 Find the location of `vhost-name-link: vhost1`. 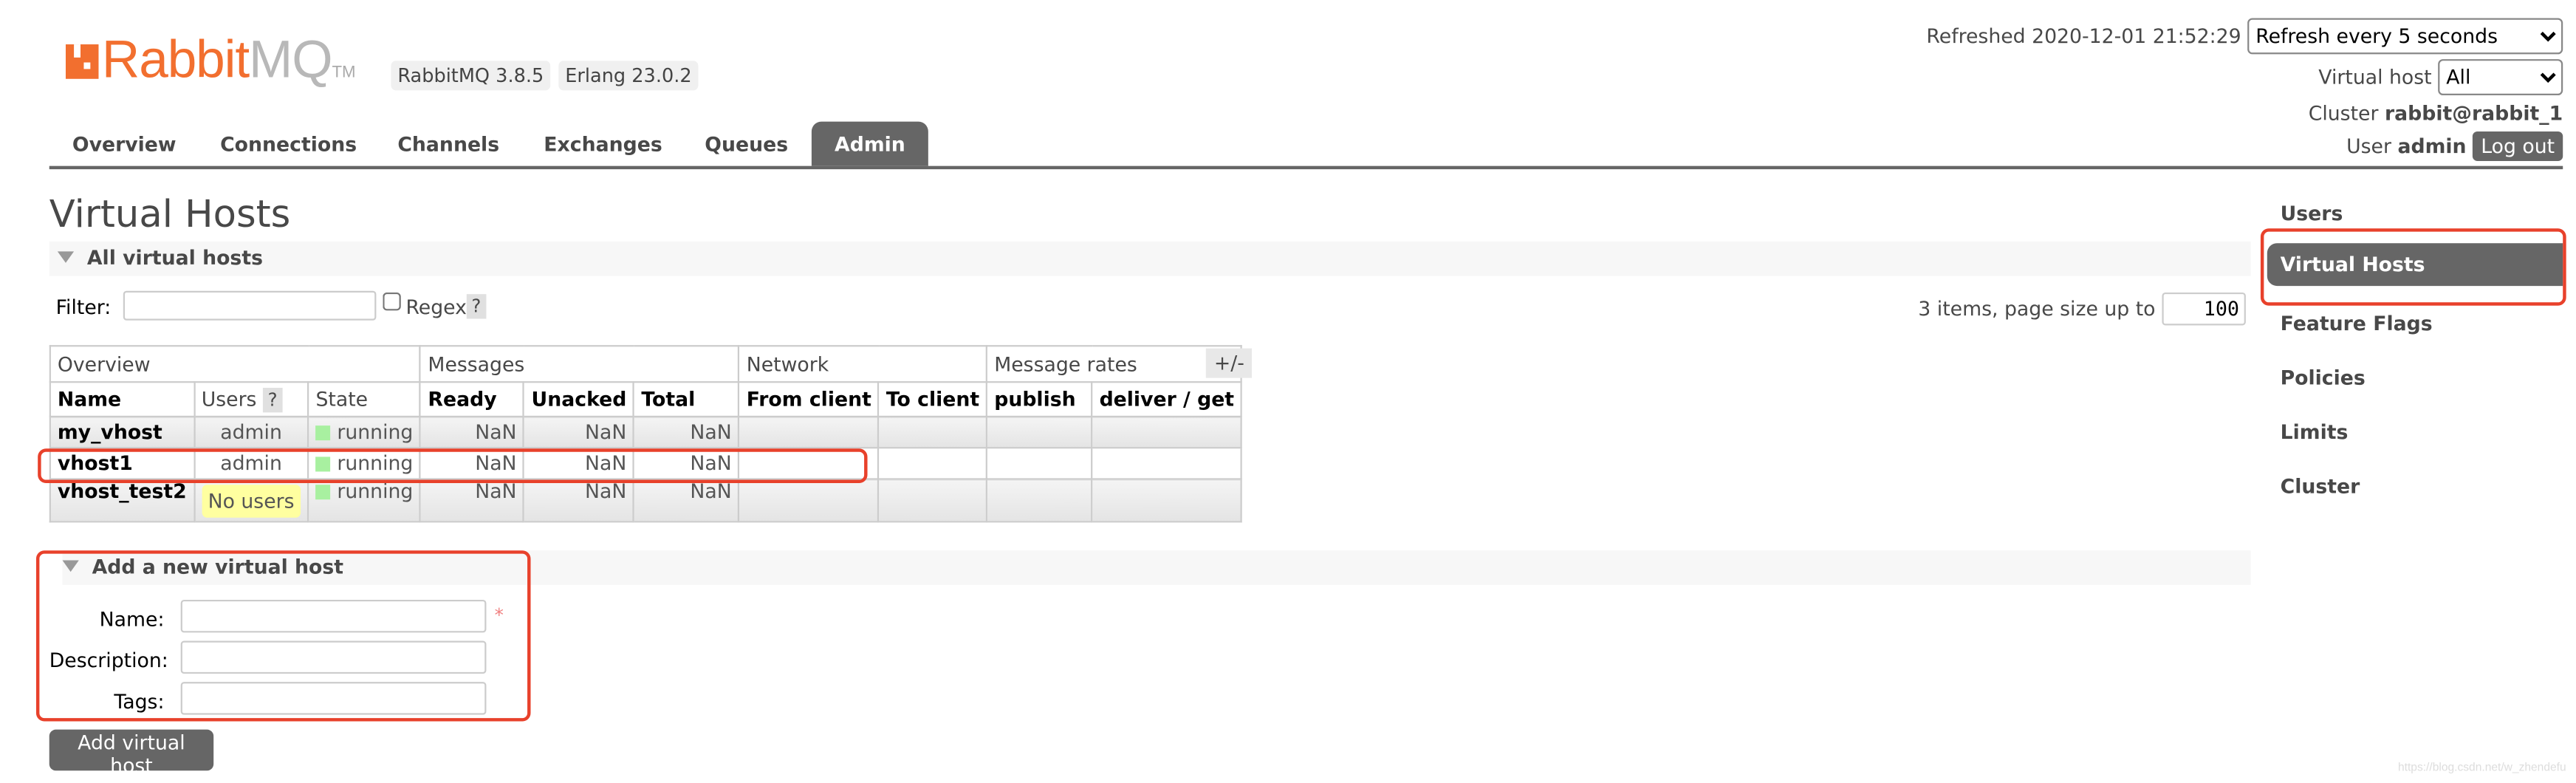

vhost-name-link: vhost1 is located at coordinates (122, 463).